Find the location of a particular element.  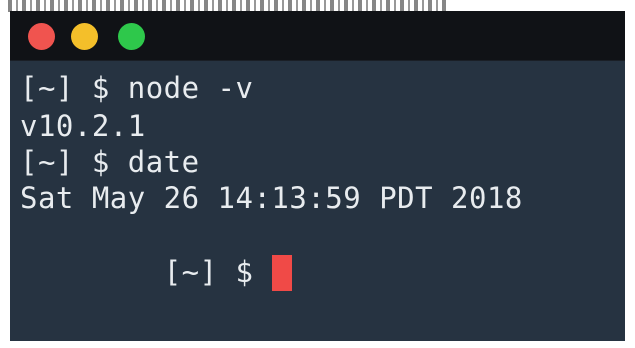

terminal-line-date-command: [~] $ date is located at coordinates (110, 162).